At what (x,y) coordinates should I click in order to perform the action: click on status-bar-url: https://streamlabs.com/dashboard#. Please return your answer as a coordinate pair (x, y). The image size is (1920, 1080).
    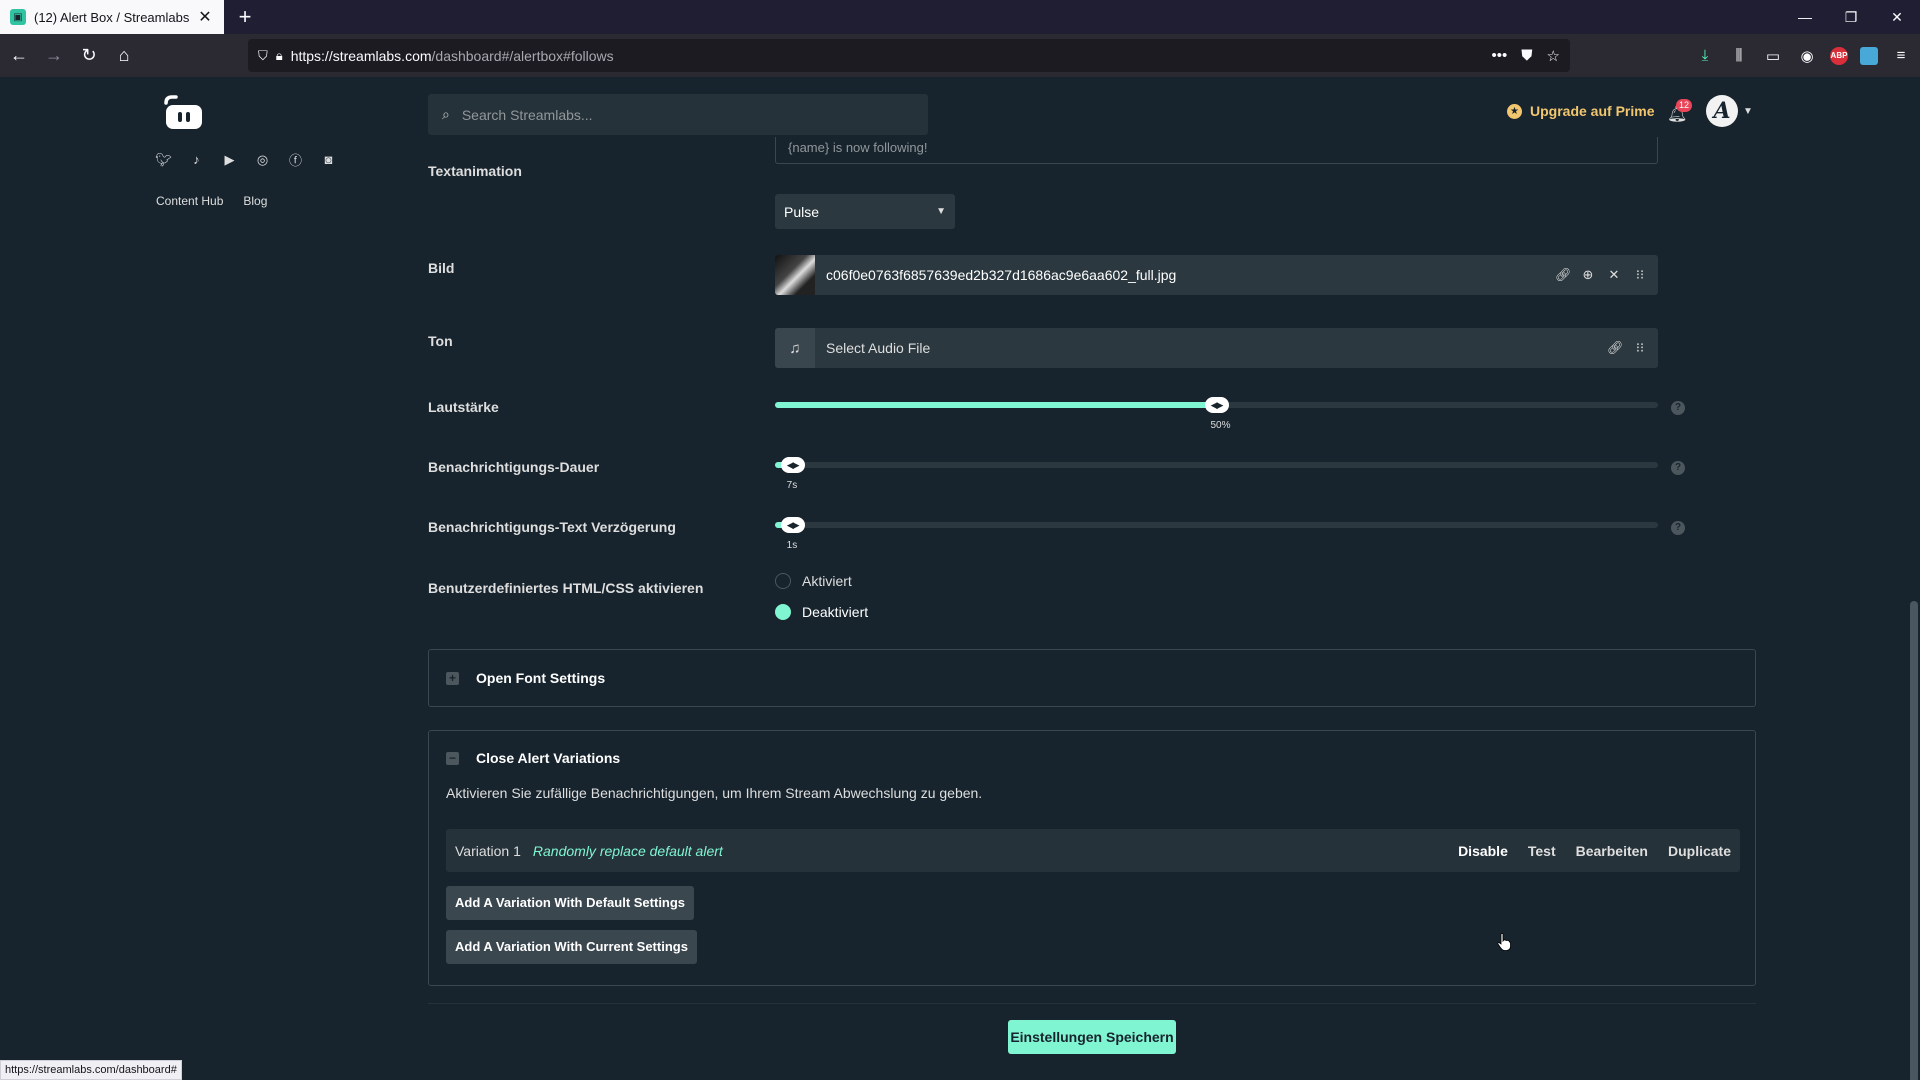
    Looking at the image, I should click on (91, 1070).